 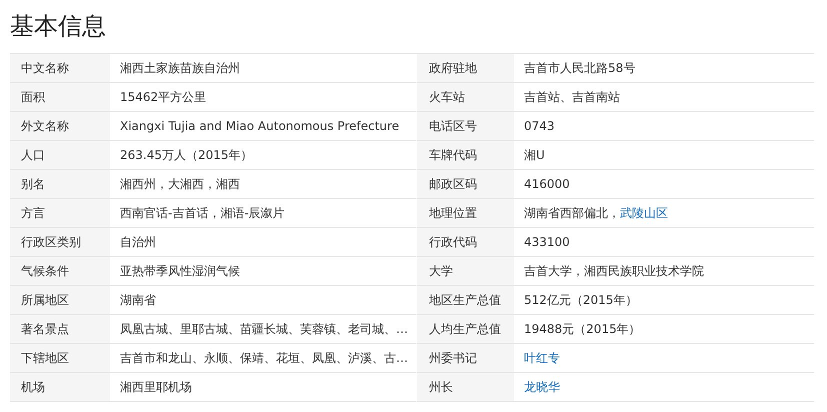 What do you see at coordinates (644, 213) in the screenshot?
I see `value-link: 武陵山区` at bounding box center [644, 213].